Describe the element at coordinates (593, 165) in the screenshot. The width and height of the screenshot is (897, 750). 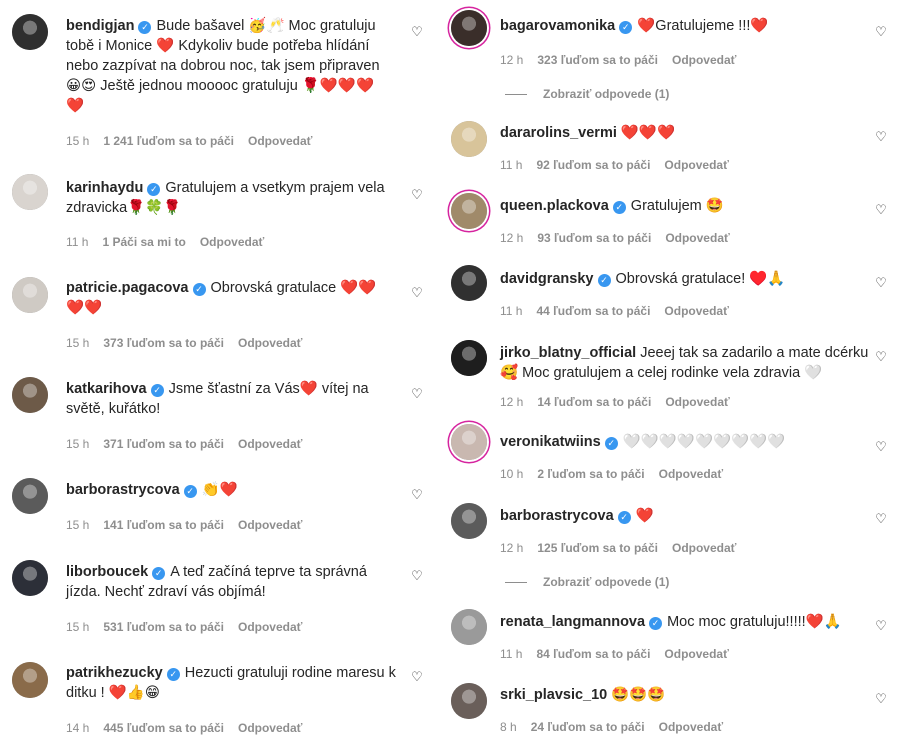
I see `likes-count: 92 ľuďom sa to páči` at that location.